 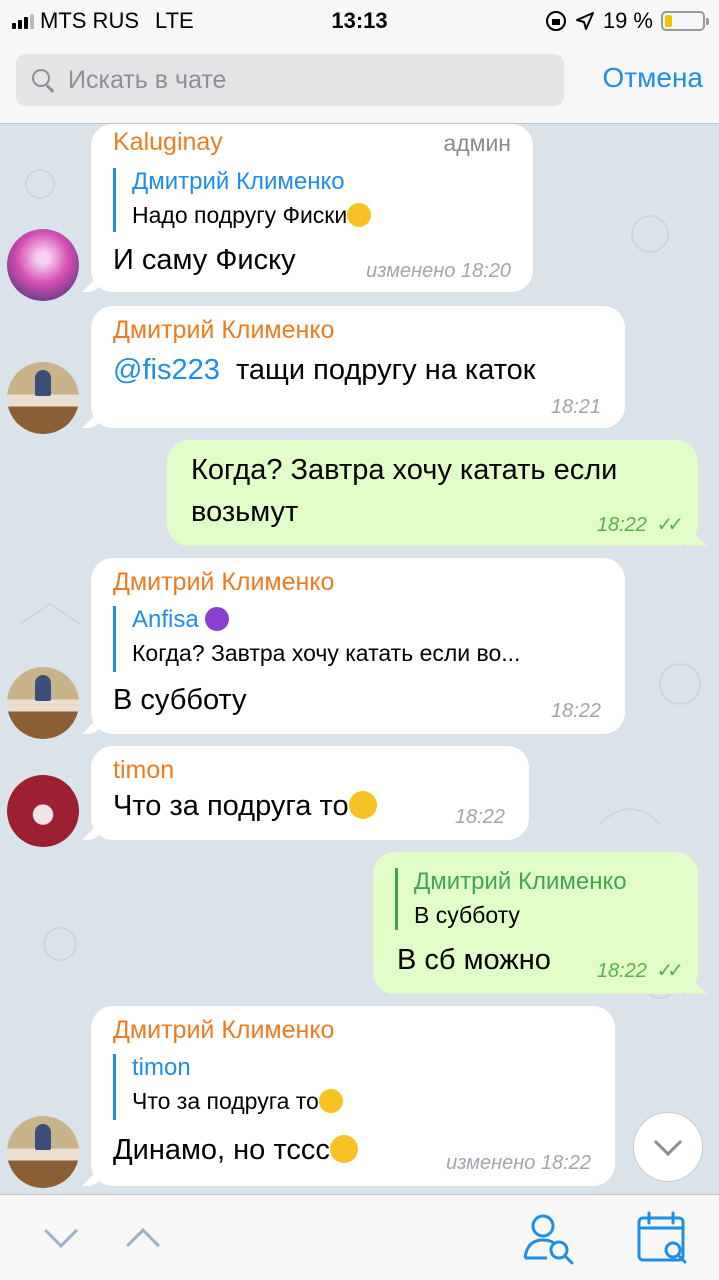 What do you see at coordinates (165, 619) in the screenshot?
I see `reply-author-name: Anfisa` at bounding box center [165, 619].